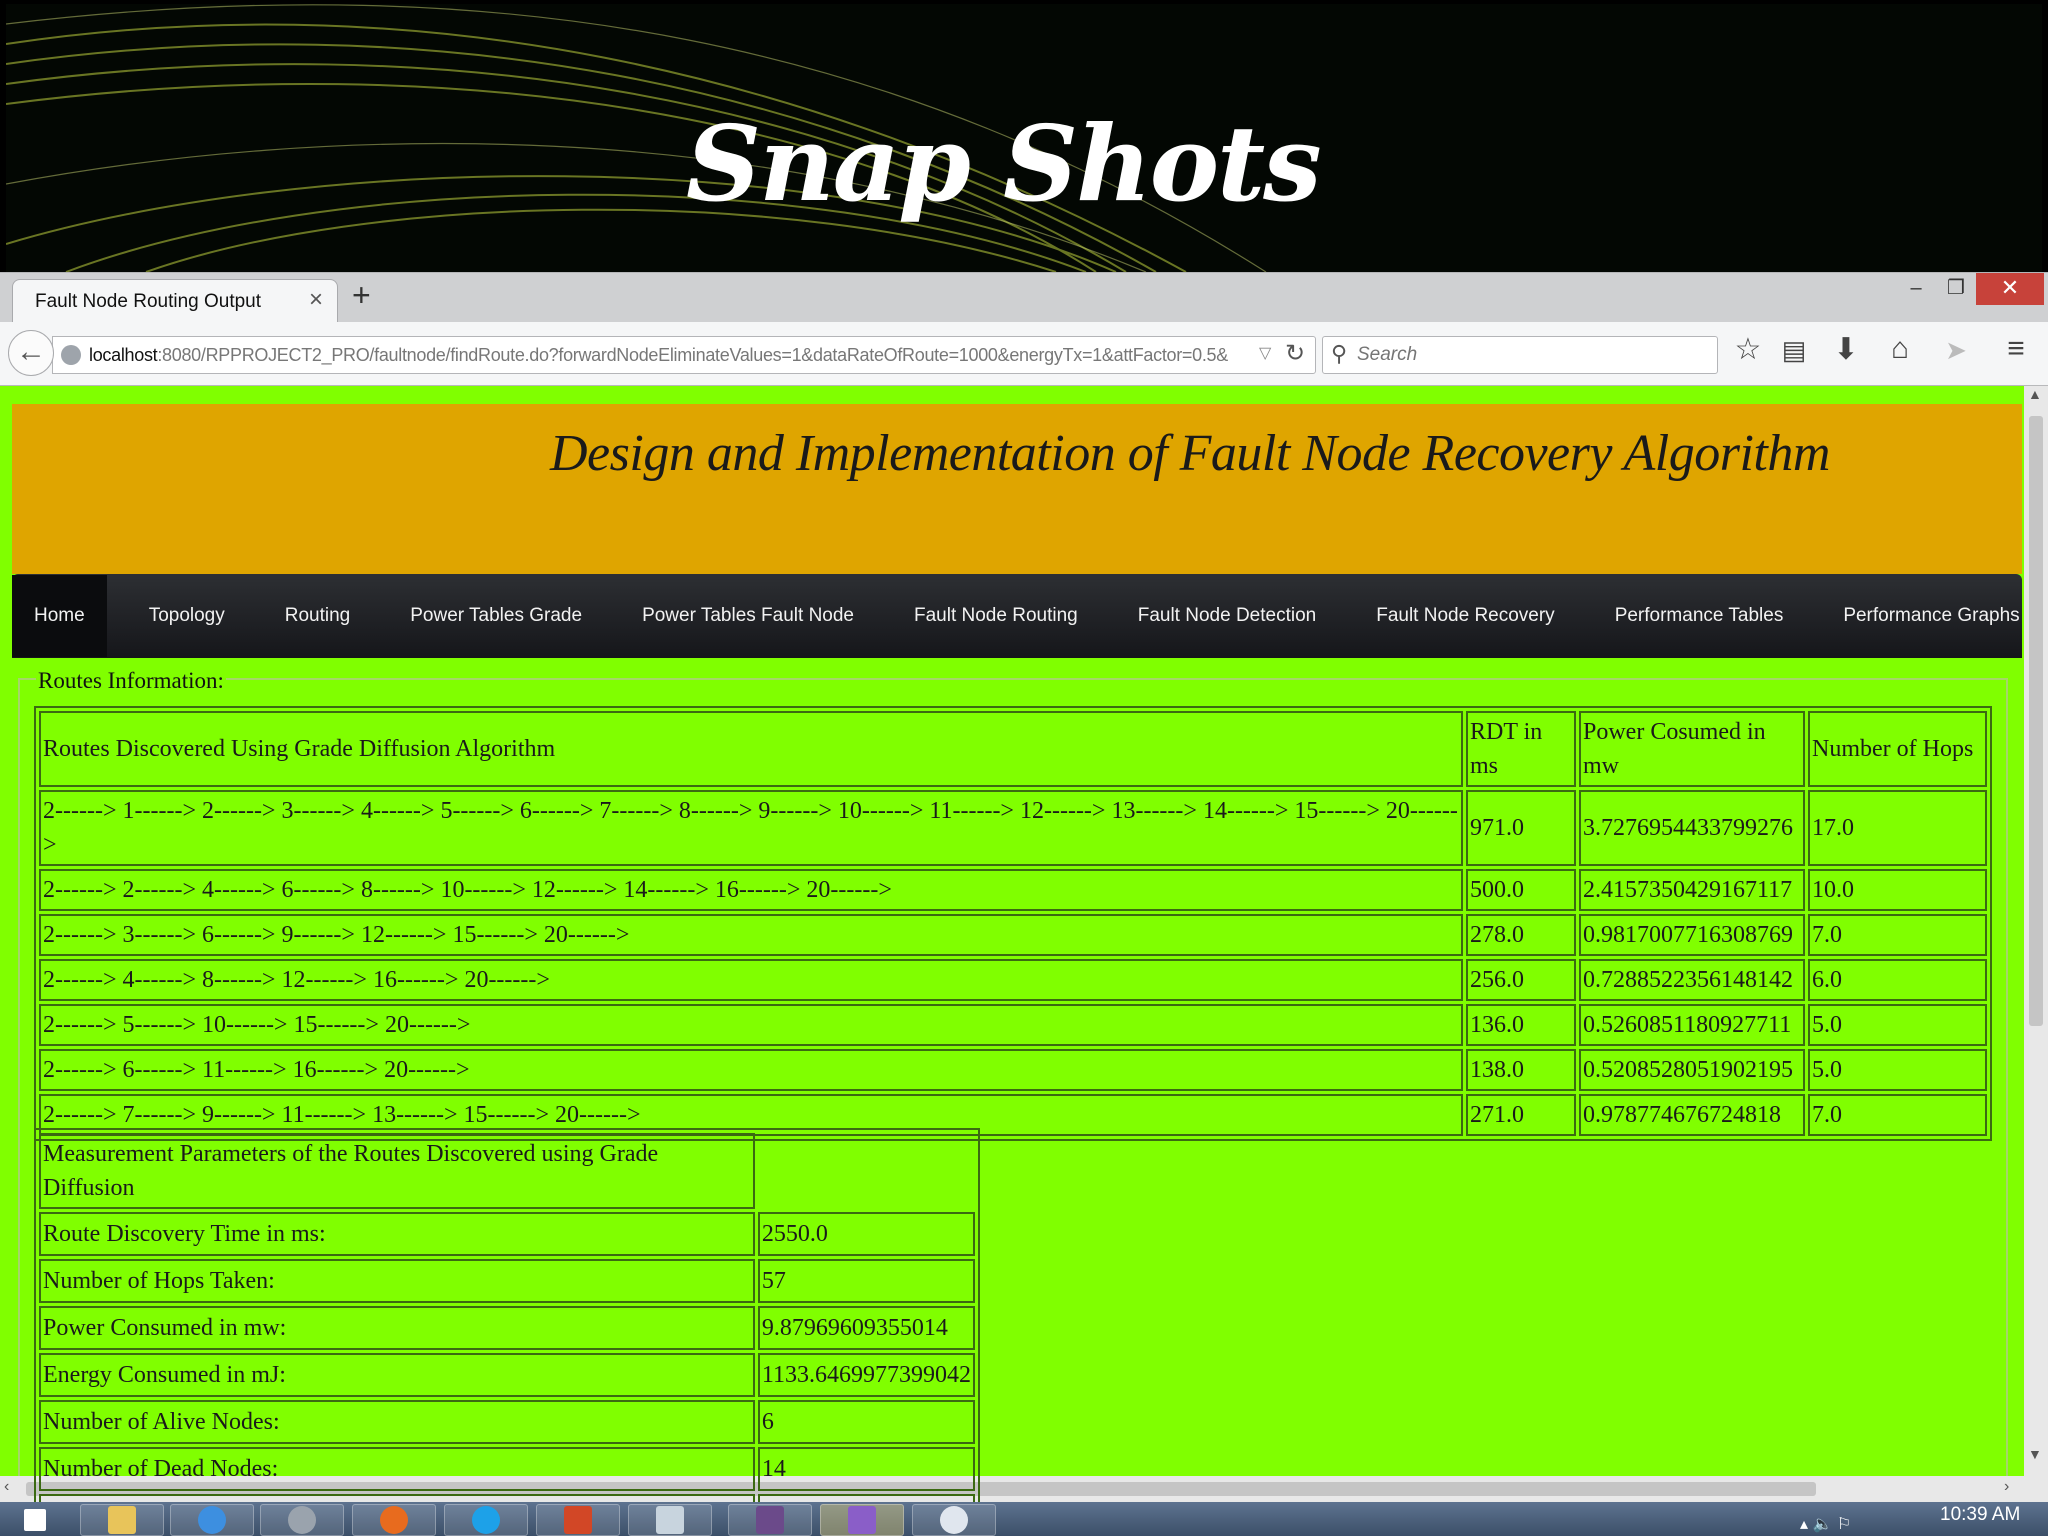 The height and width of the screenshot is (1536, 2048). Describe the element at coordinates (1956, 289) in the screenshot. I see `window-restore-button: ❐` at that location.